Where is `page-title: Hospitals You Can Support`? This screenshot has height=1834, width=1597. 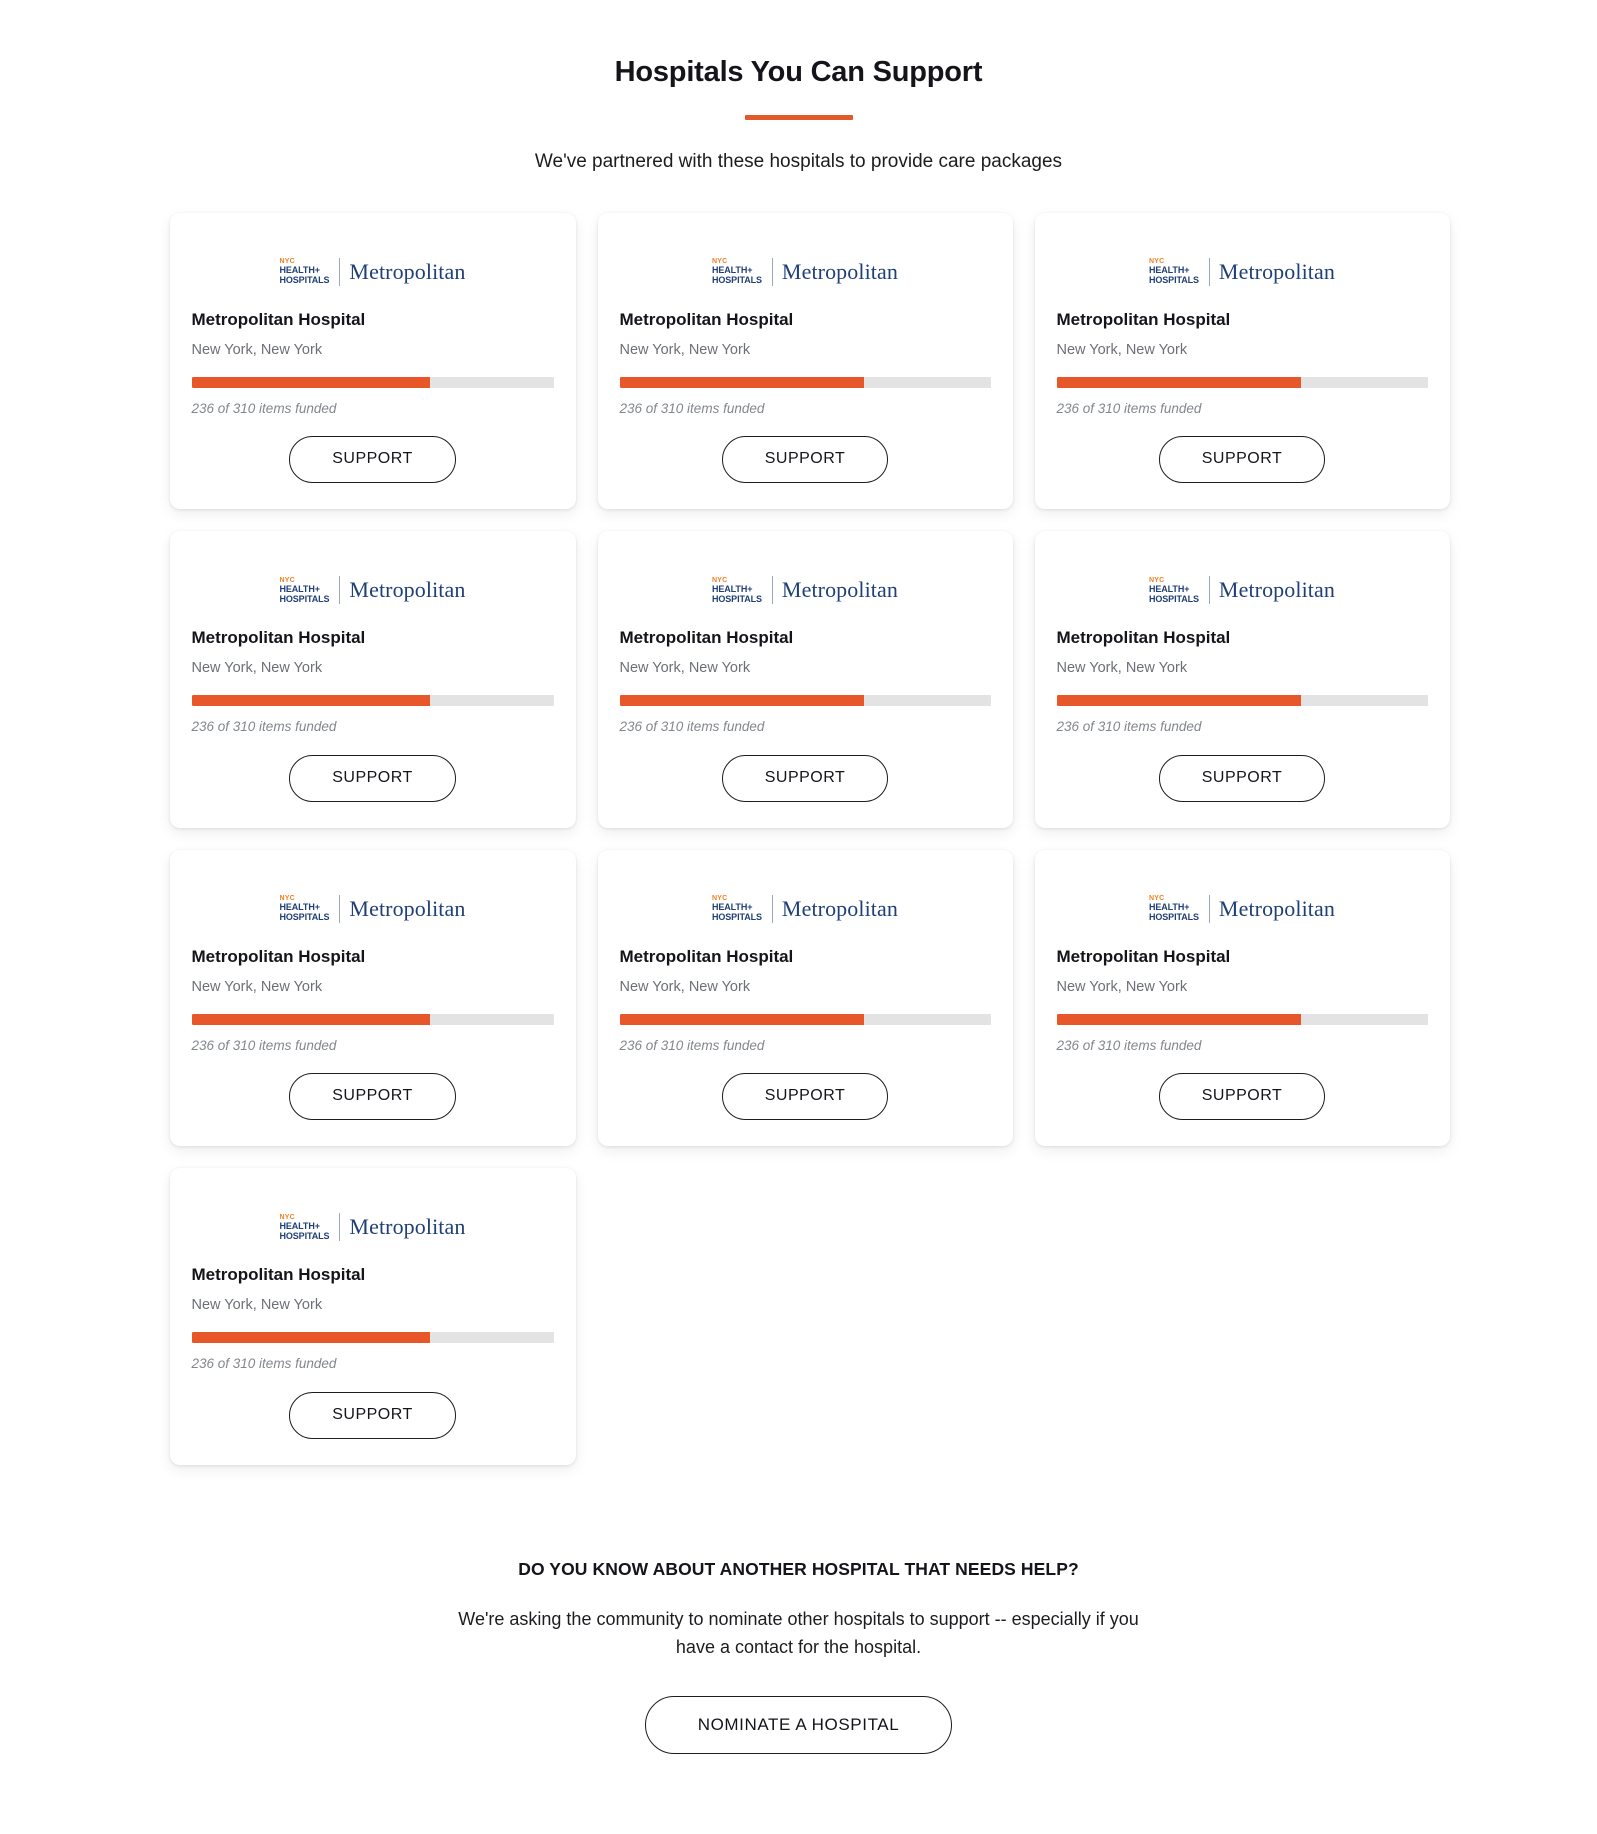
page-title: Hospitals You Can Support is located at coordinates (798, 72).